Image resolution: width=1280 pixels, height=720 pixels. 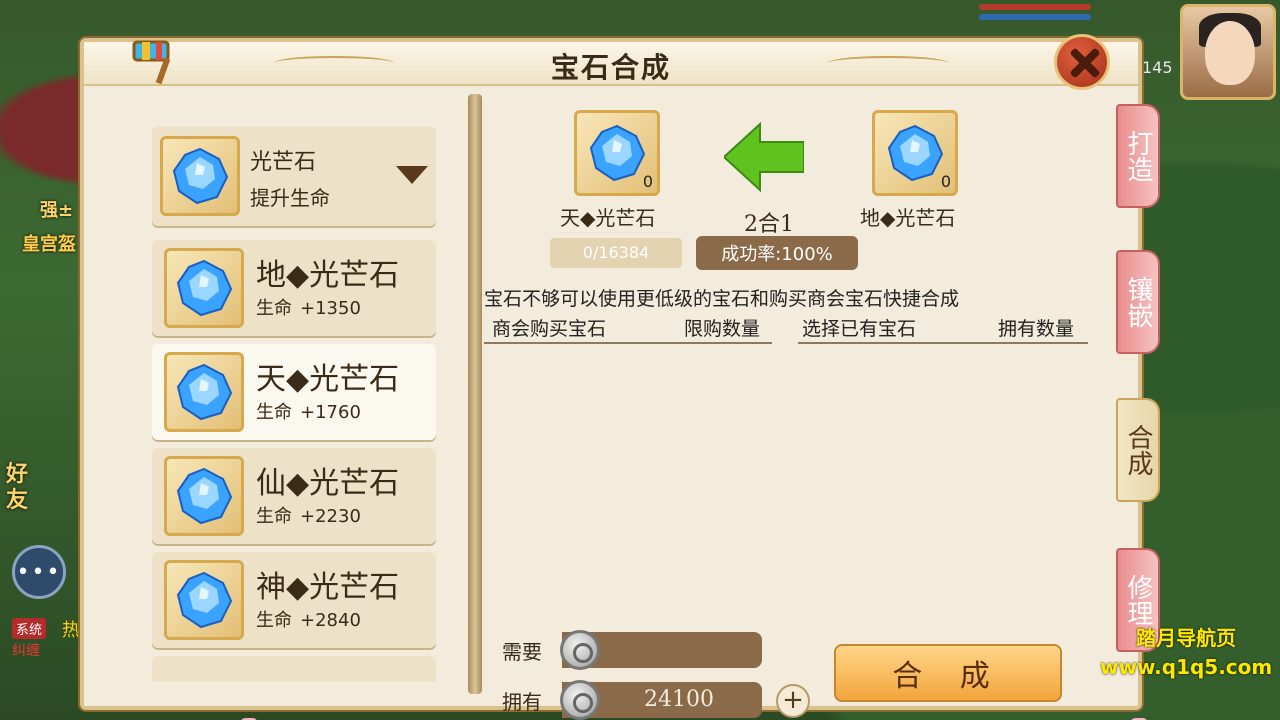 What do you see at coordinates (610, 67) in the screenshot?
I see `window-title: 宝石合成` at bounding box center [610, 67].